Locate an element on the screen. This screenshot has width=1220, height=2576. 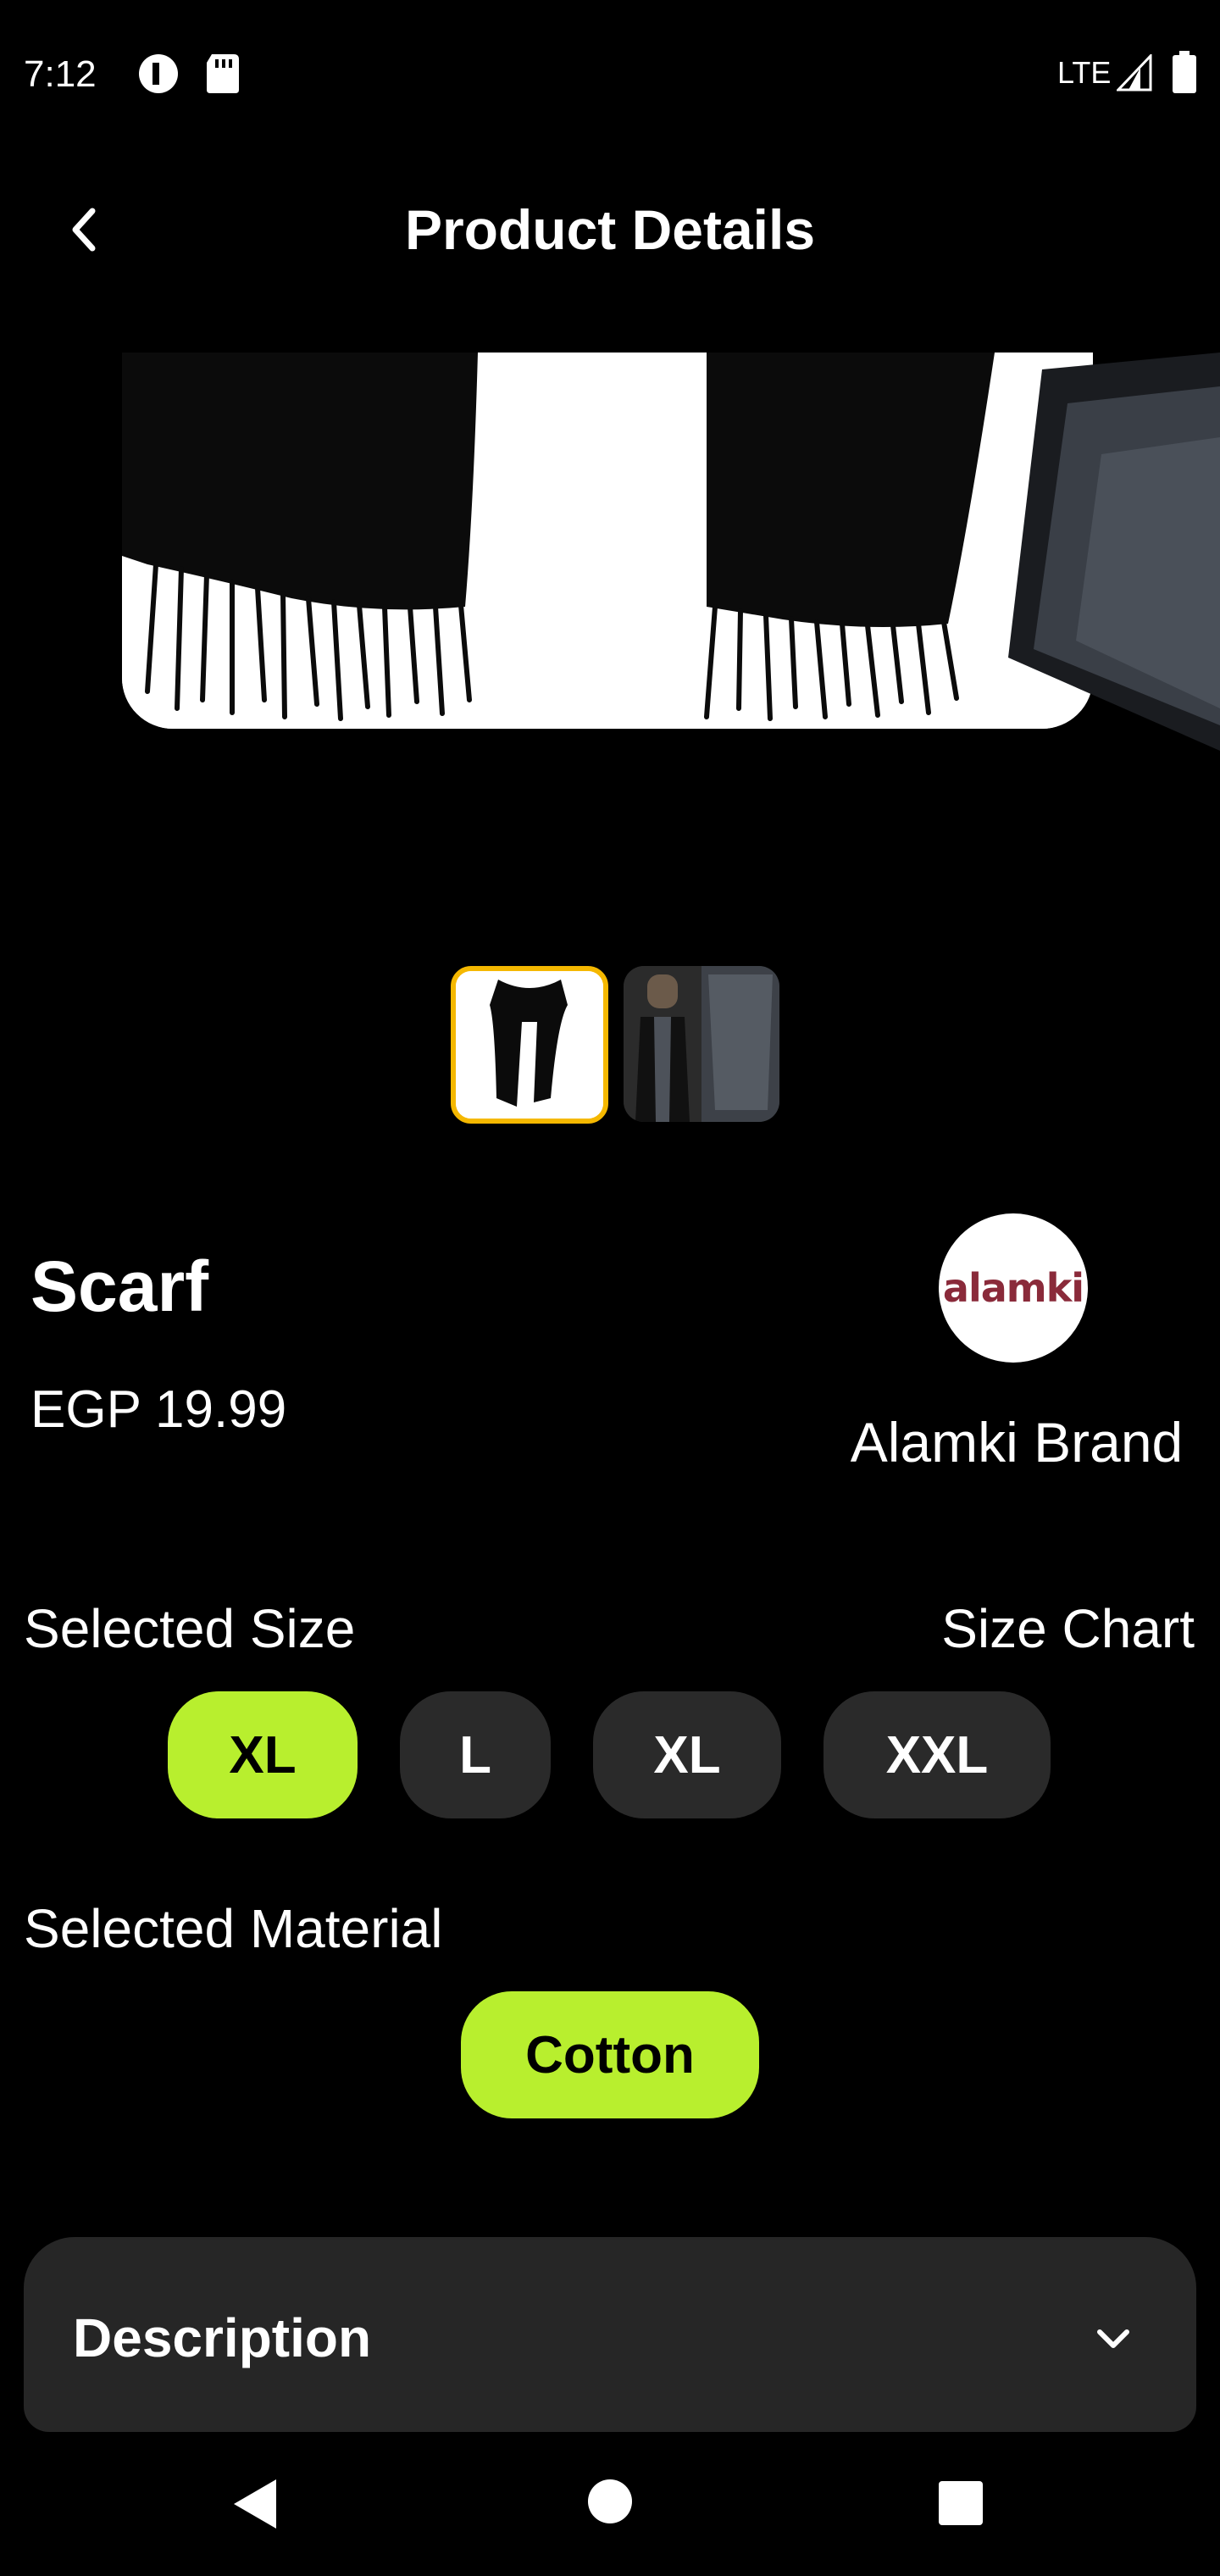
product-main-image is located at coordinates (607, 541).